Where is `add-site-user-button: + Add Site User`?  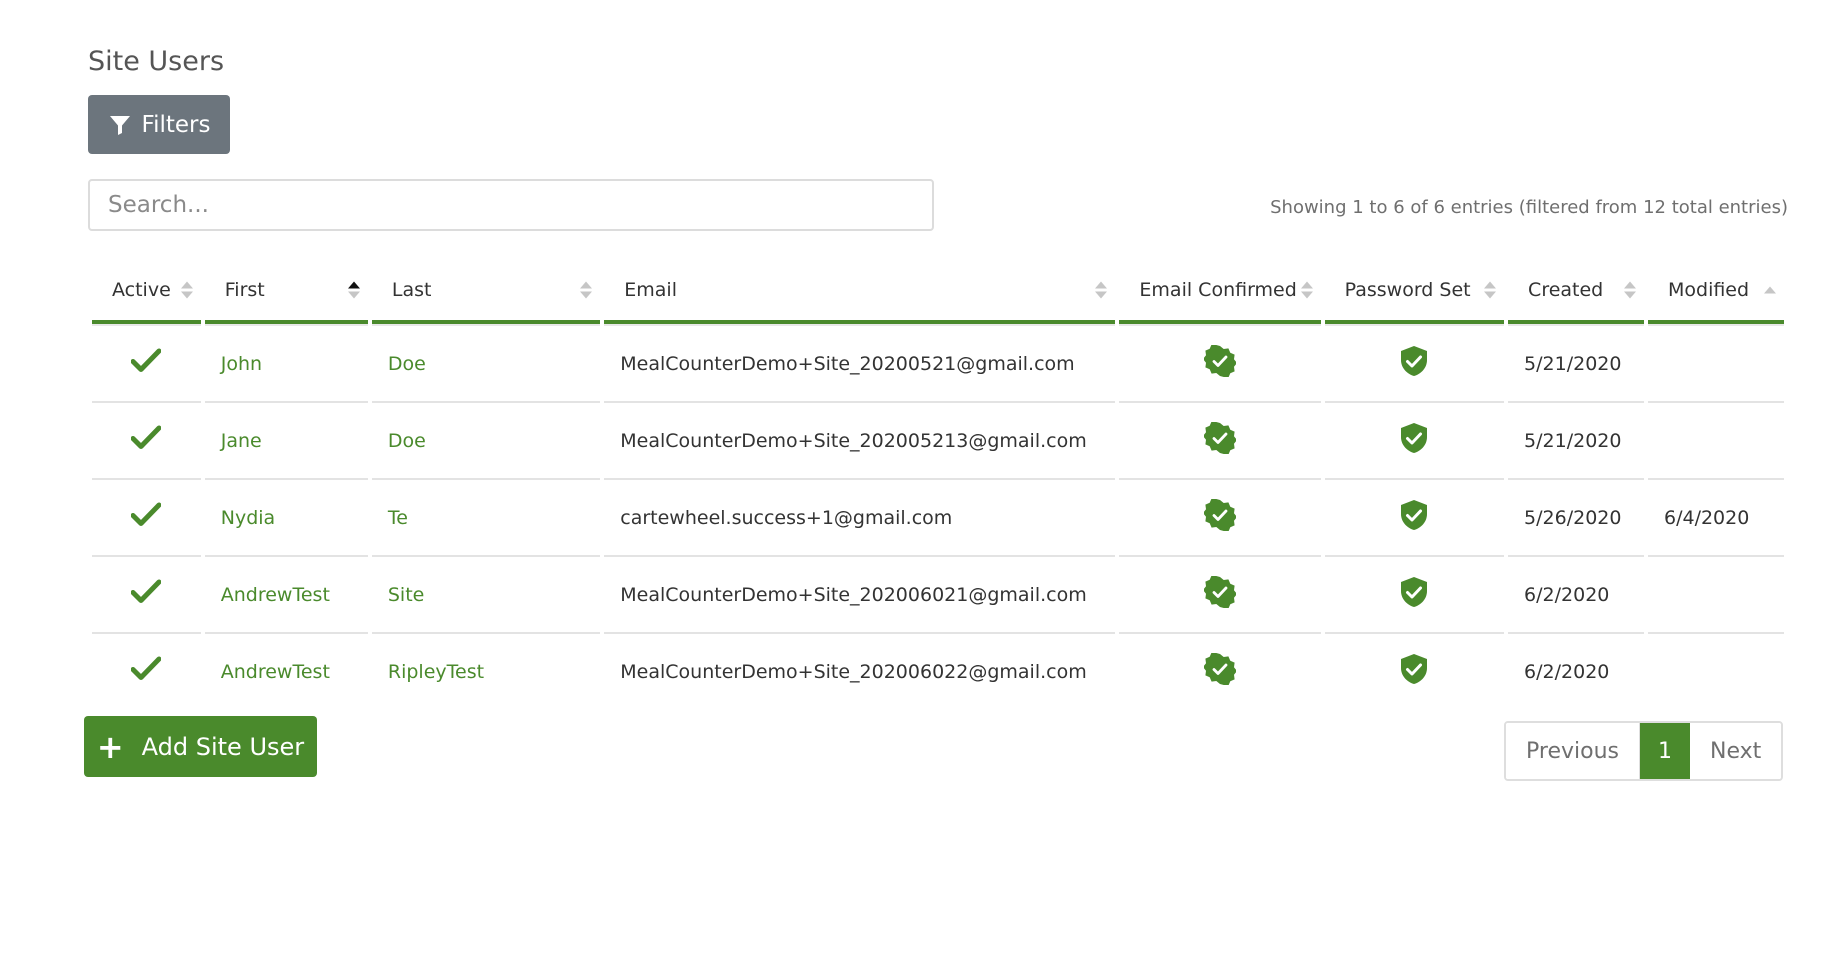 add-site-user-button: + Add Site User is located at coordinates (200, 746).